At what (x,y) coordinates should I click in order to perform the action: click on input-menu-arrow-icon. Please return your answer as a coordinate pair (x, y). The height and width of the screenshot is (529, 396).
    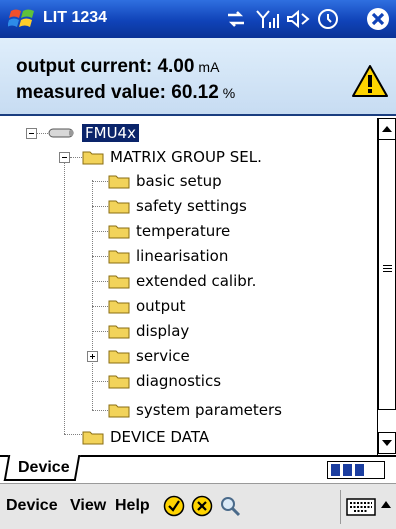
    Looking at the image, I should click on (386, 505).